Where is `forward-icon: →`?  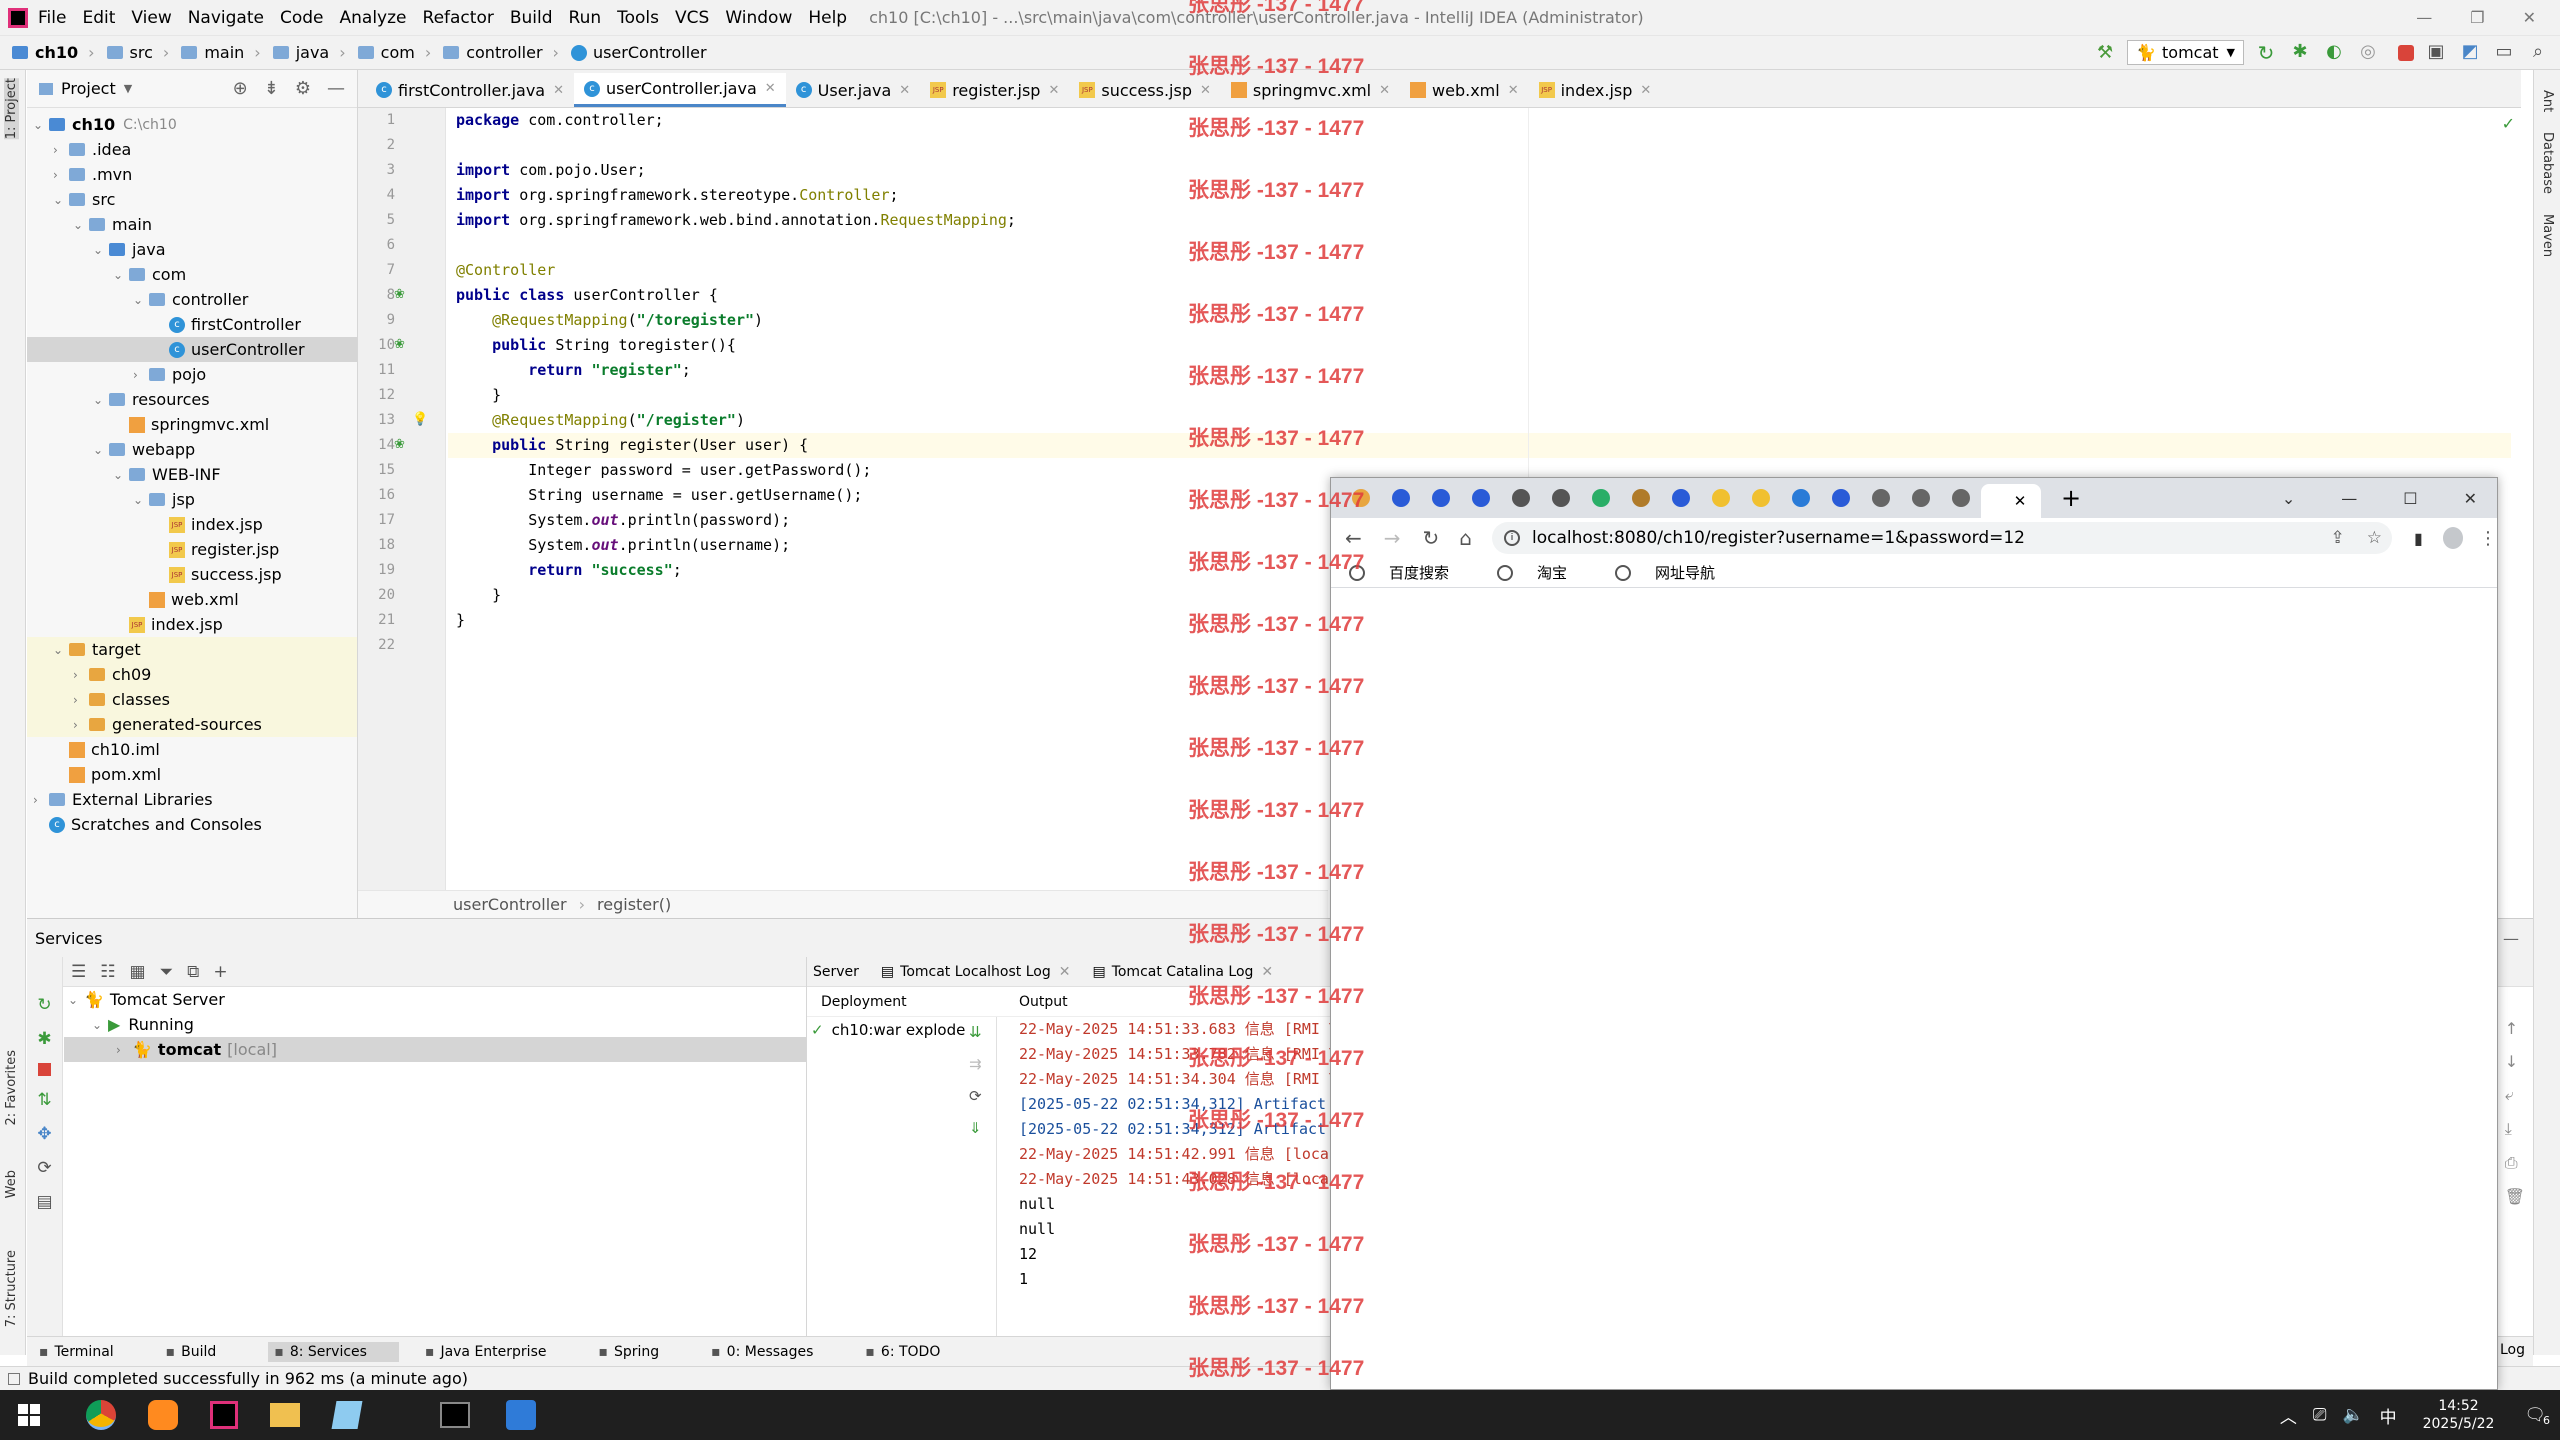
forward-icon: → is located at coordinates (1392, 538).